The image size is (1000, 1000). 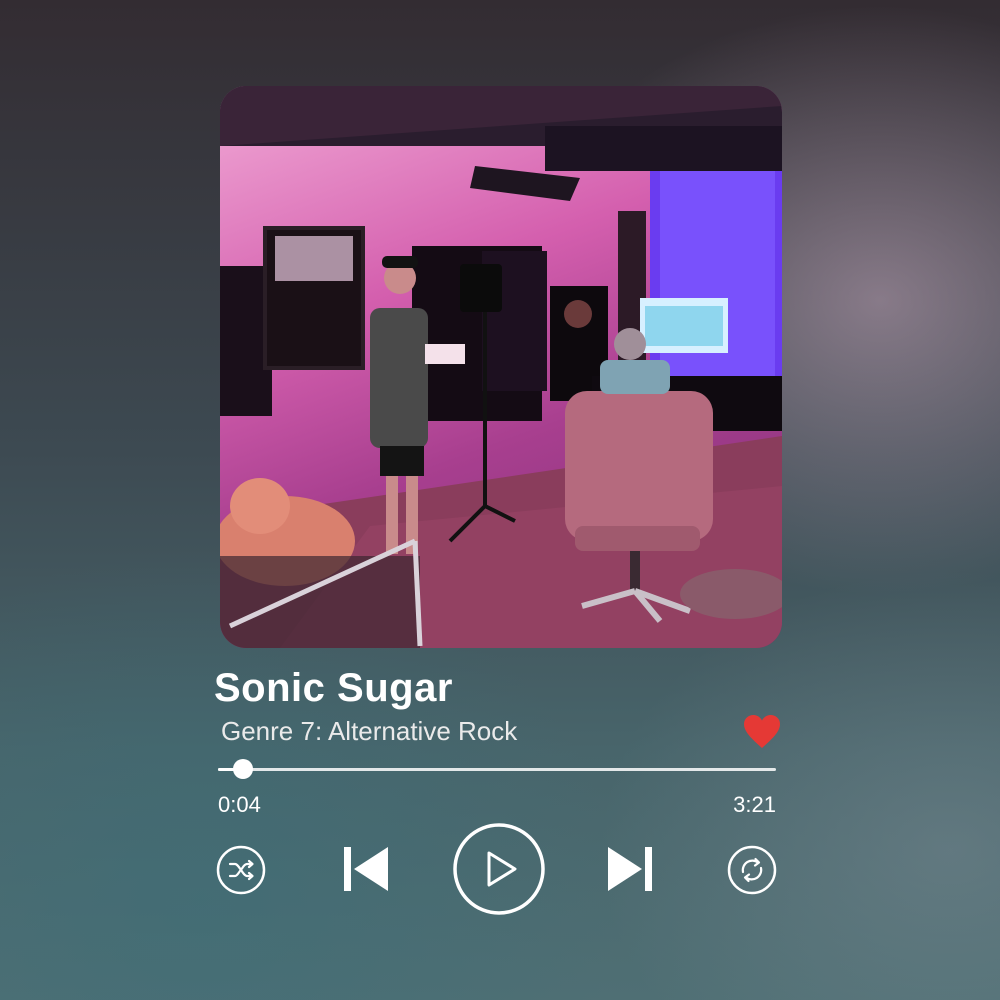 What do you see at coordinates (754, 804) in the screenshot?
I see `total-time: 3:21` at bounding box center [754, 804].